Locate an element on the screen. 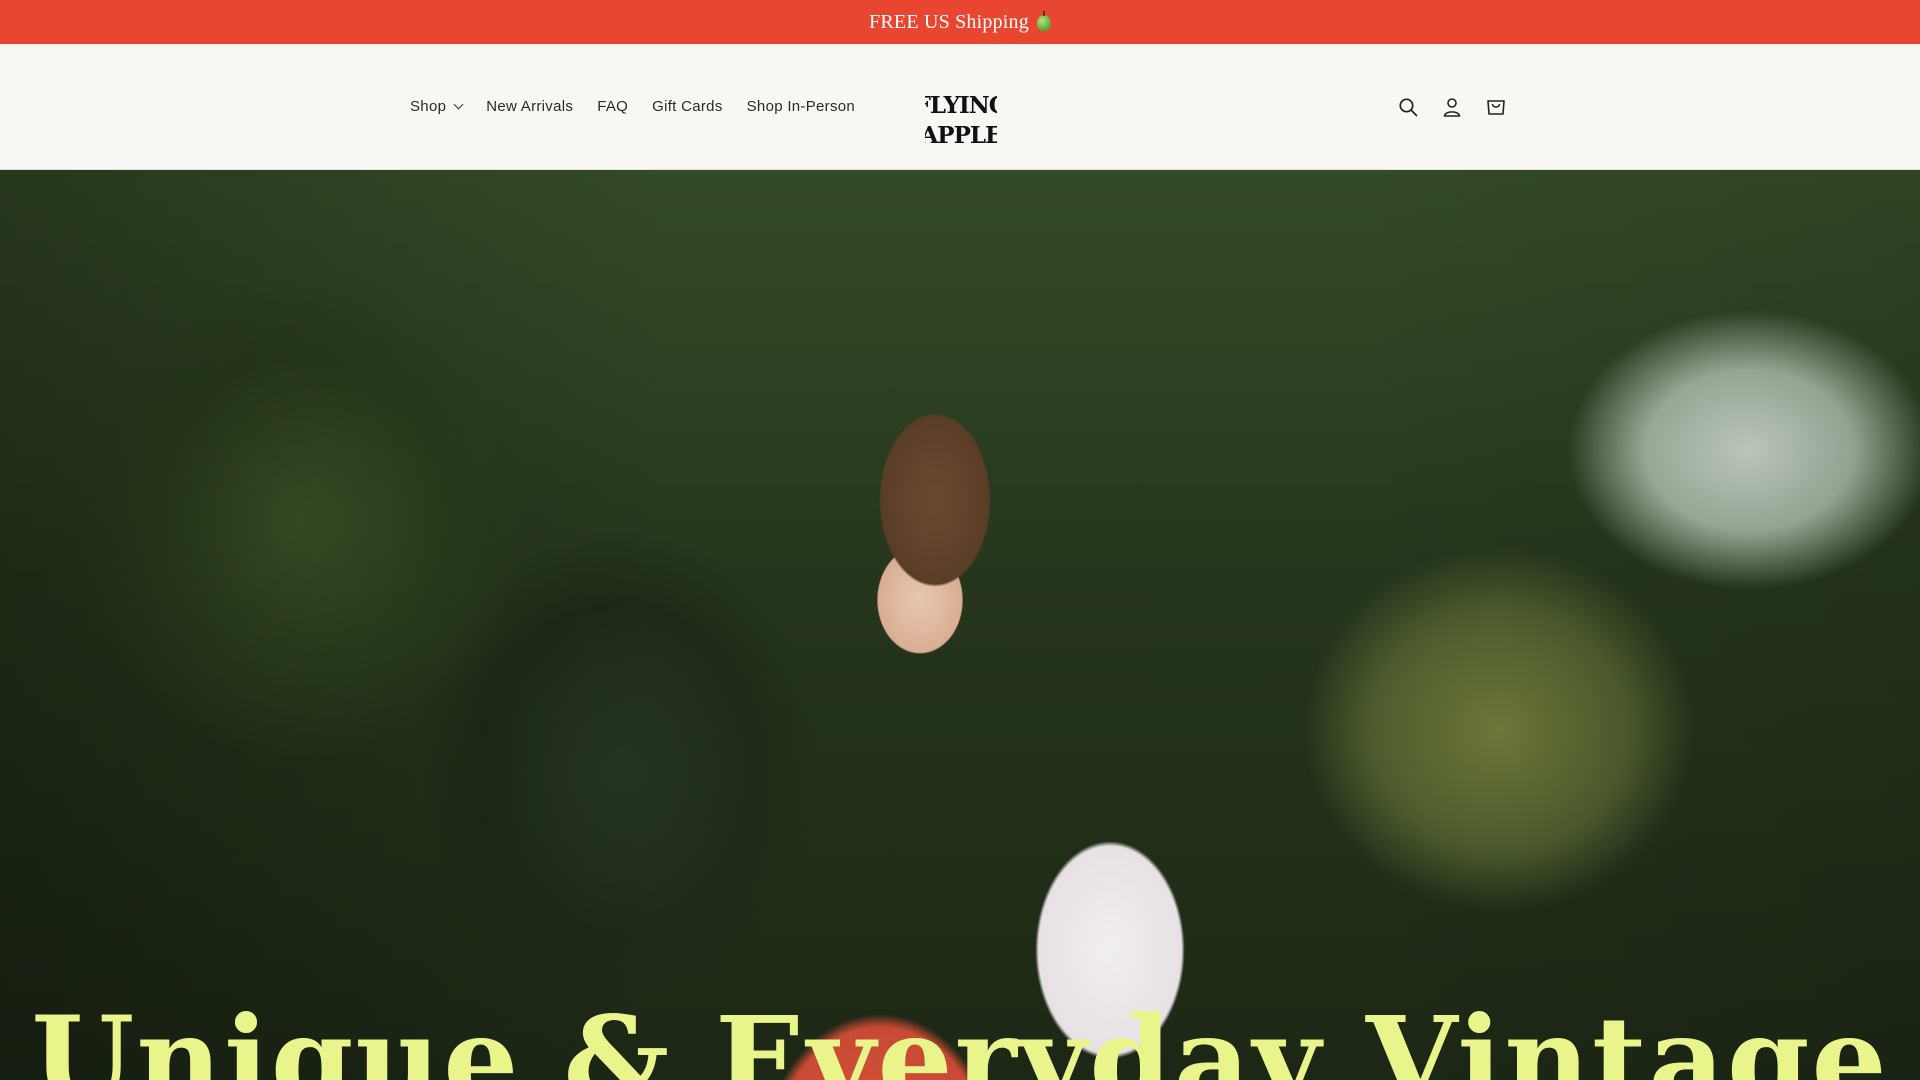 This screenshot has height=1080, width=1920. chevron-down-icon is located at coordinates (458, 104).